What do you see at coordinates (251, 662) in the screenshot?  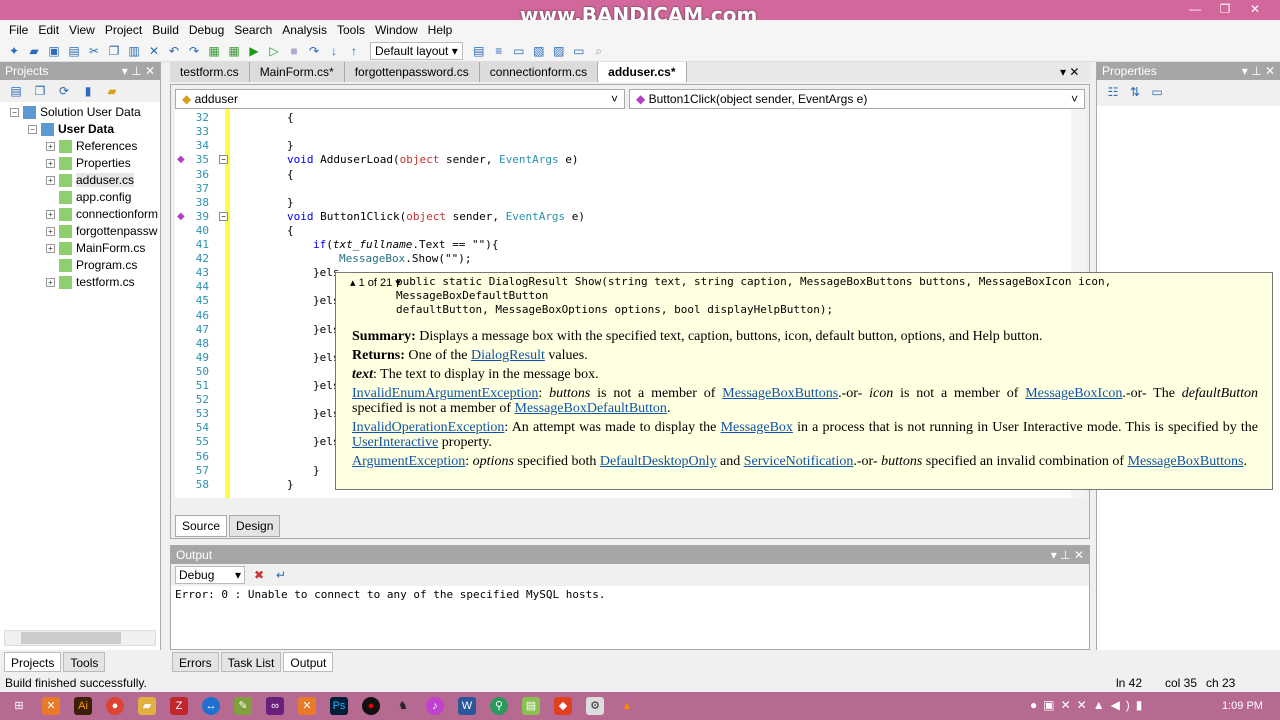 I see `tab-task-list: Task List` at bounding box center [251, 662].